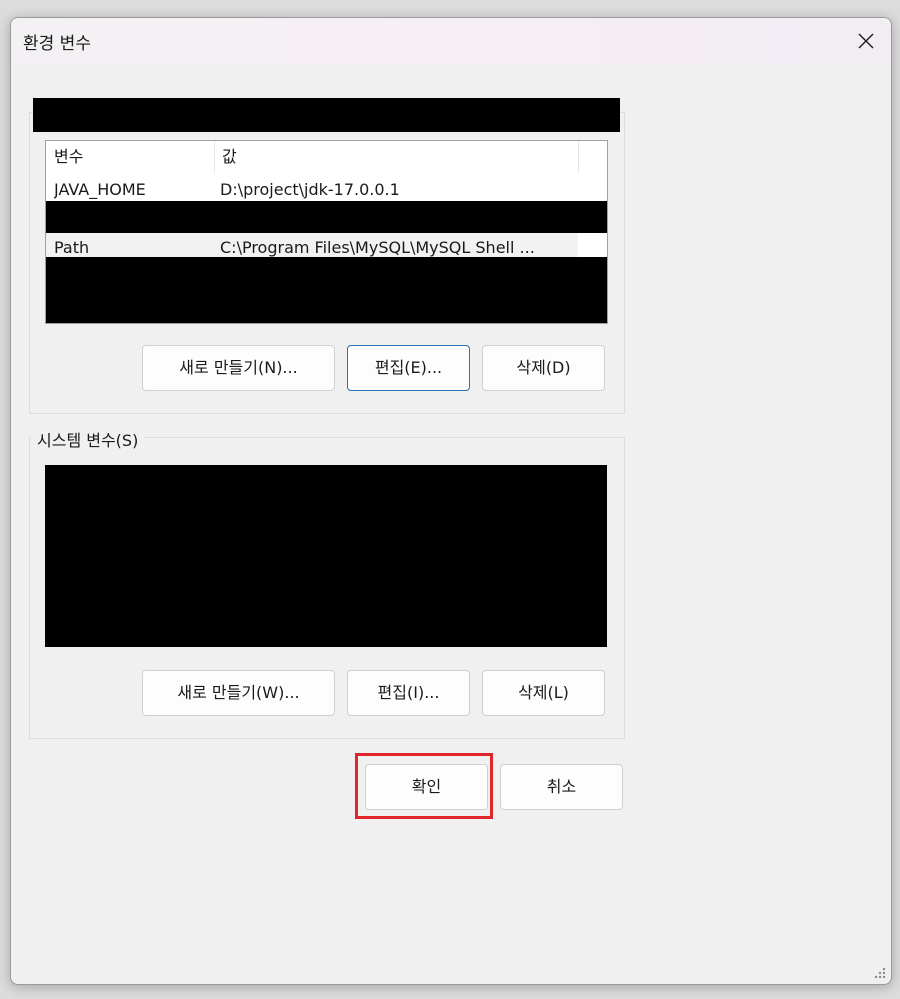 The image size is (900, 999). What do you see at coordinates (451, 41) in the screenshot?
I see `title-bar: 환경 변수` at bounding box center [451, 41].